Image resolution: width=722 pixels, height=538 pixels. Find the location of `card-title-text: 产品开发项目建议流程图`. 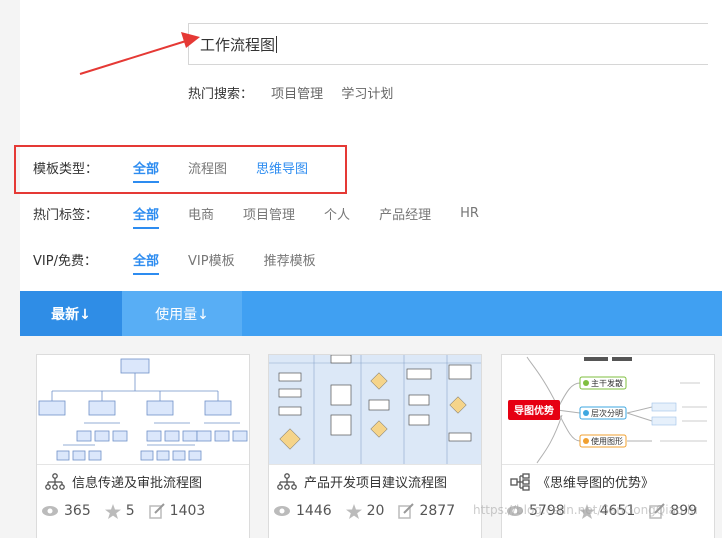

card-title-text: 产品开发项目建议流程图 is located at coordinates (376, 483).